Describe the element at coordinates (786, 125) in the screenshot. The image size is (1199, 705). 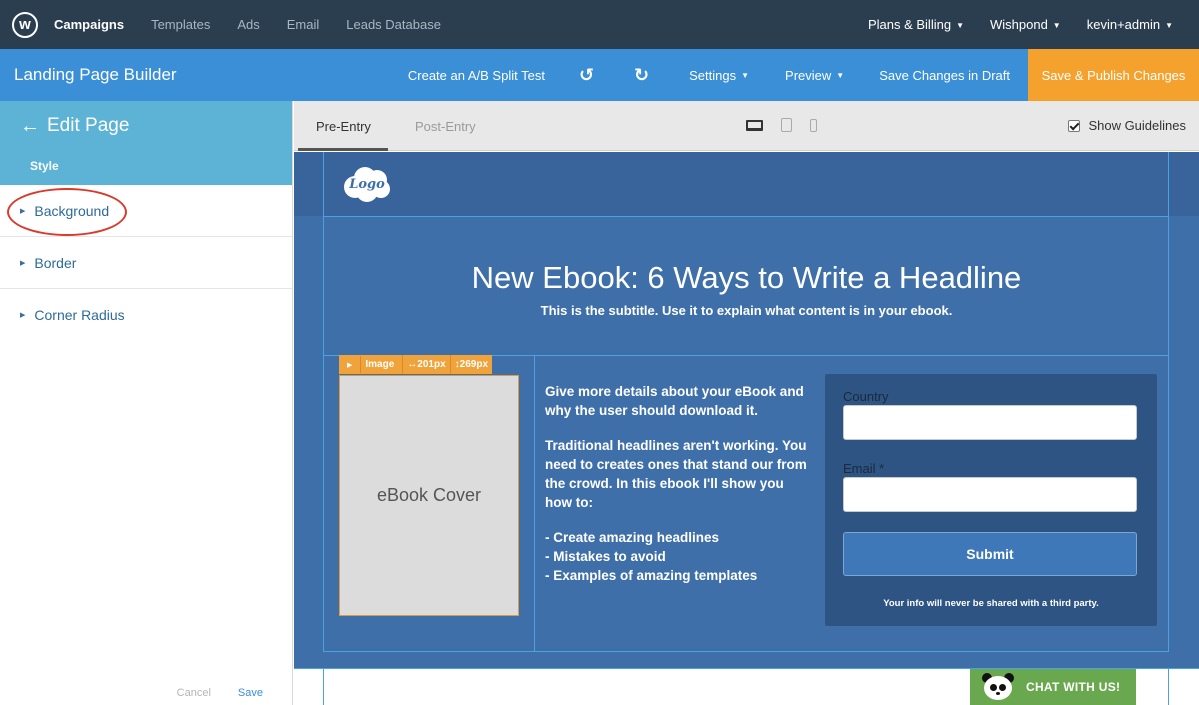
I see `tablet-icon` at that location.